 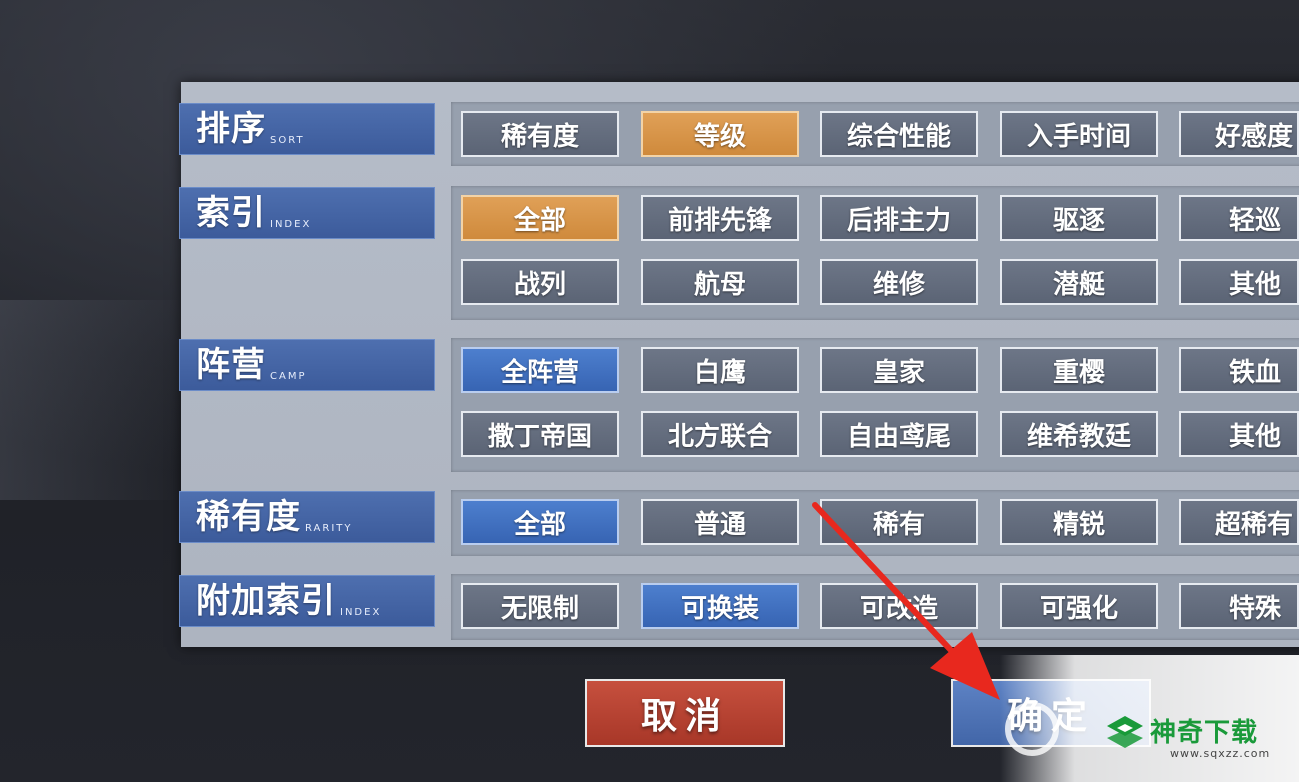 I want to click on watermark-url: www.sqxzz.com, so click(x=1220, y=753).